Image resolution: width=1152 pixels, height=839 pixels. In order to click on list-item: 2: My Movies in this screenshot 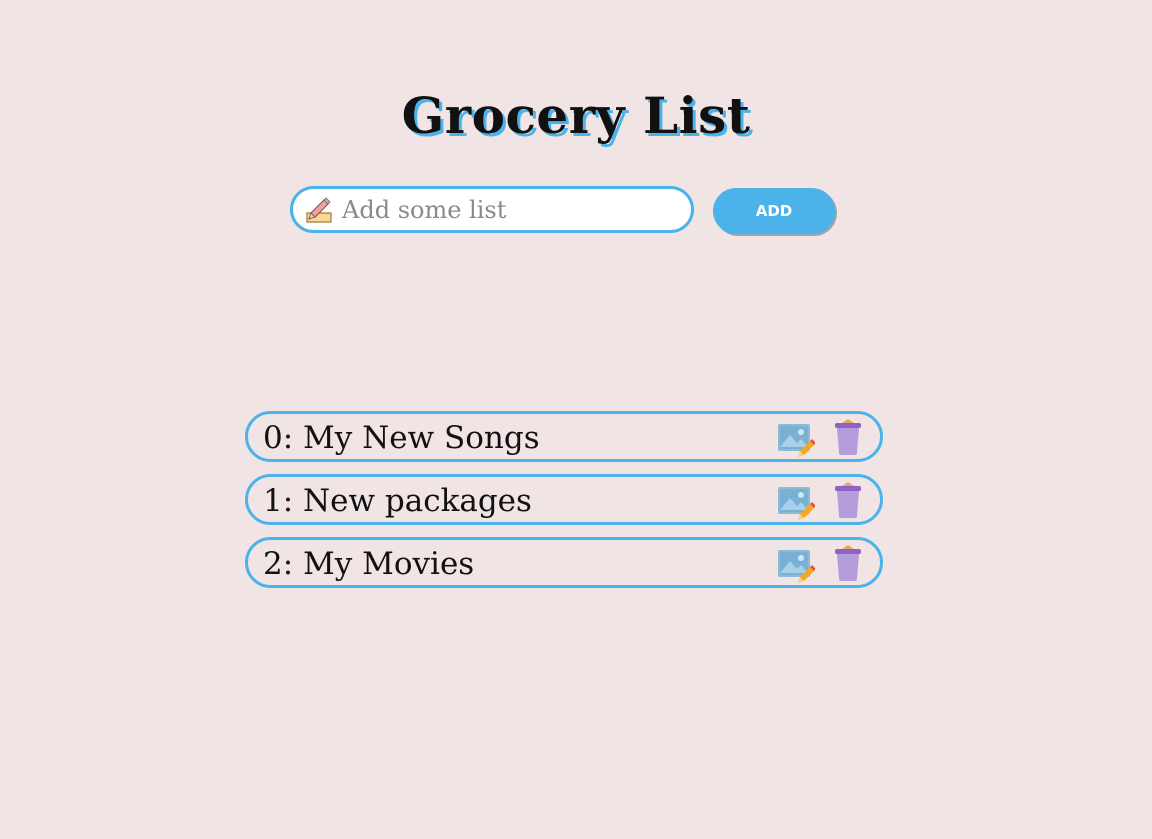, I will do `click(564, 562)`.